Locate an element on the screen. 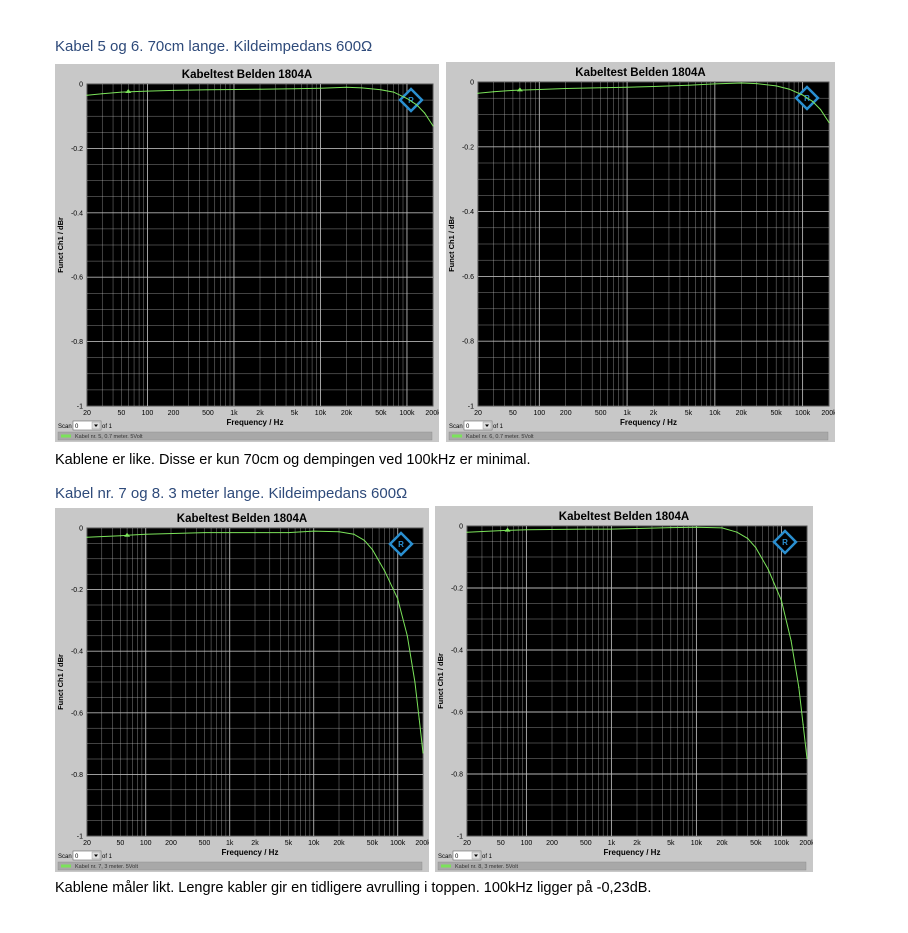 Image resolution: width=908 pixels, height=933 pixels. legend-label: Kabel nr. 8, 3 meter. 5Volt is located at coordinates (486, 867).